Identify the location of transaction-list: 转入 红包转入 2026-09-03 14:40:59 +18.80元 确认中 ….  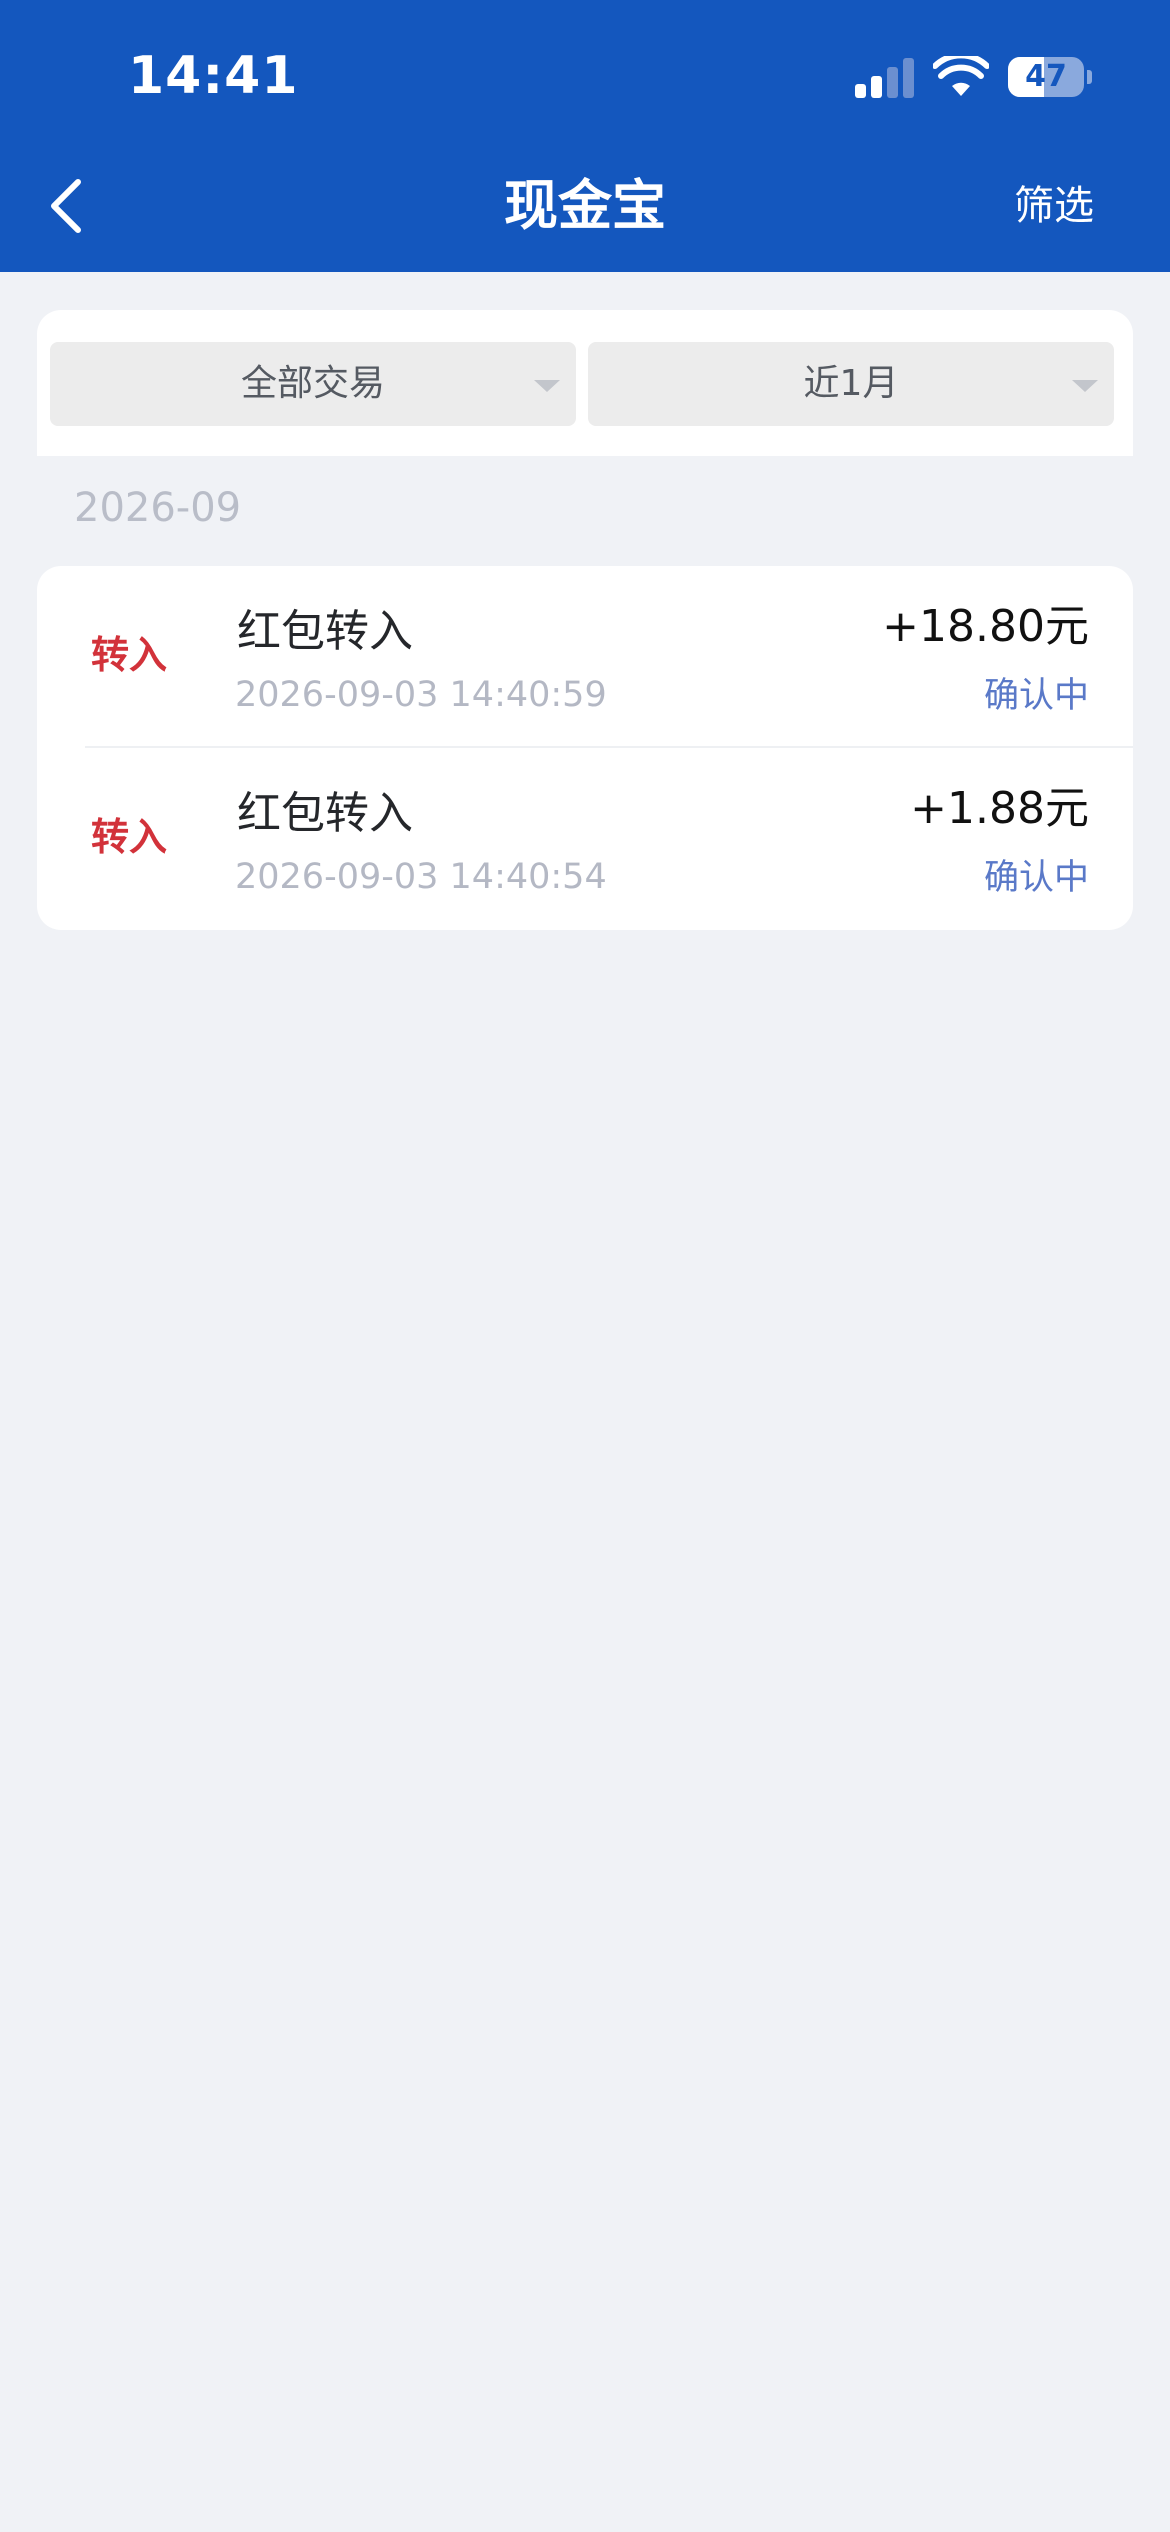
(585, 748).